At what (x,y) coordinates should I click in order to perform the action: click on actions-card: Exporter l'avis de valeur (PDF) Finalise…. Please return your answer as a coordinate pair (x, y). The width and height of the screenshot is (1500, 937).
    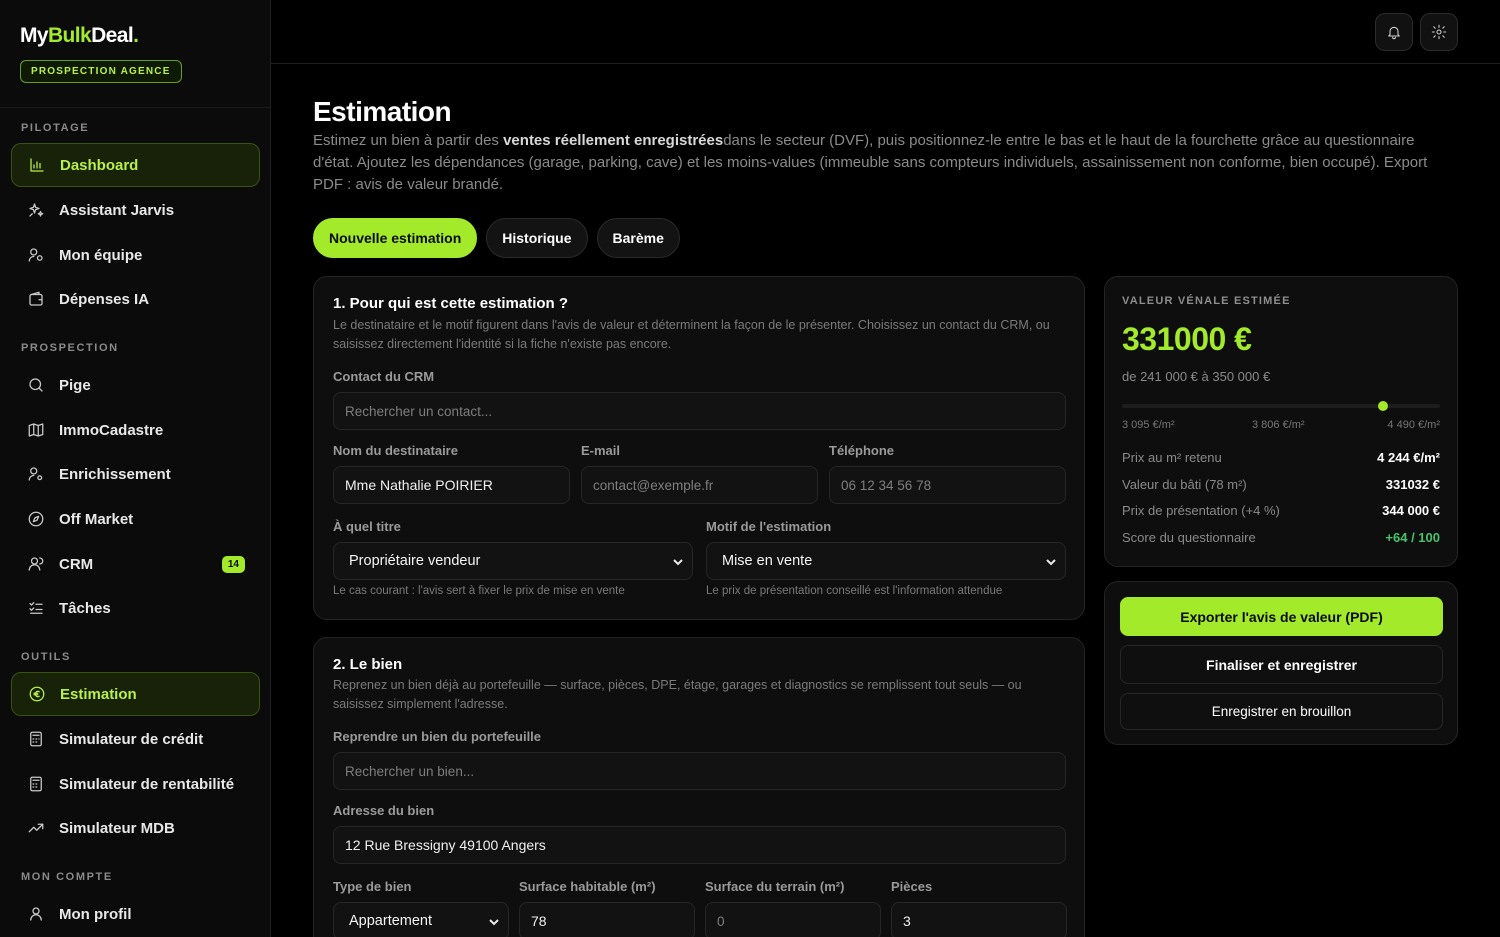
    Looking at the image, I should click on (1281, 663).